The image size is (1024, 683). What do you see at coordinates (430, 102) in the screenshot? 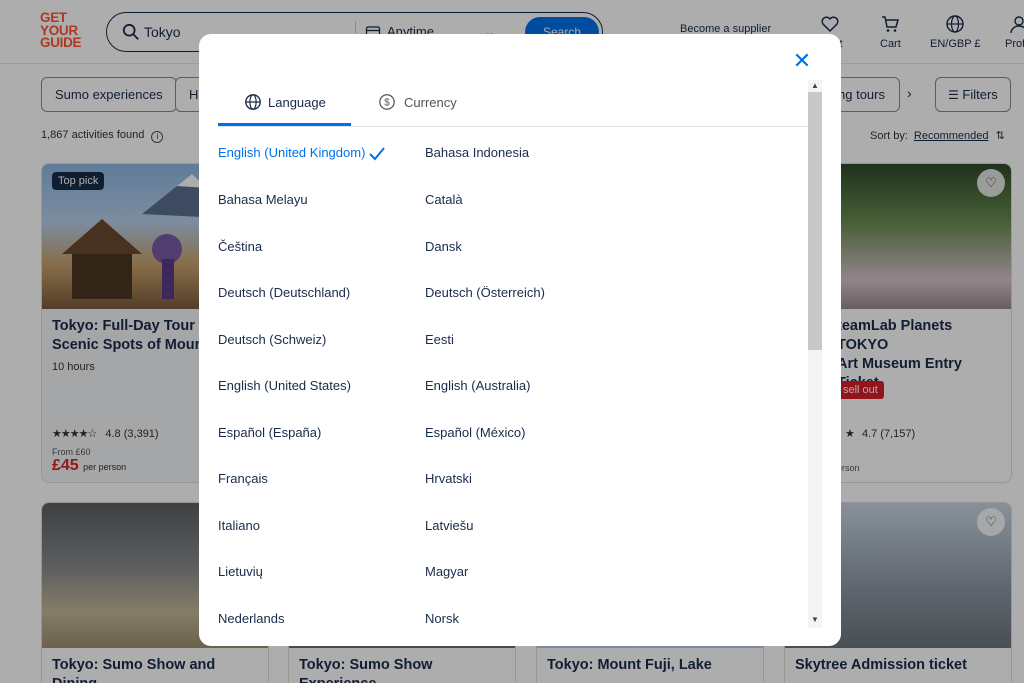
I see `tab-currency-label: Currency` at bounding box center [430, 102].